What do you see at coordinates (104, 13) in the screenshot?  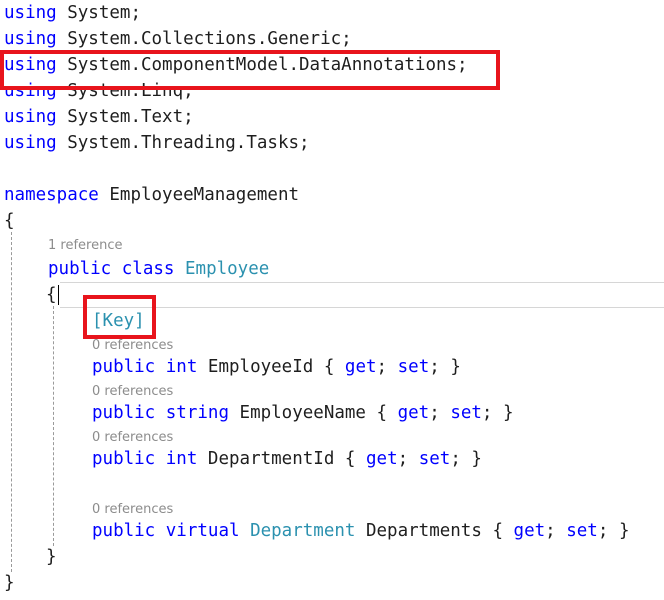 I see `namespace-ref: System;` at bounding box center [104, 13].